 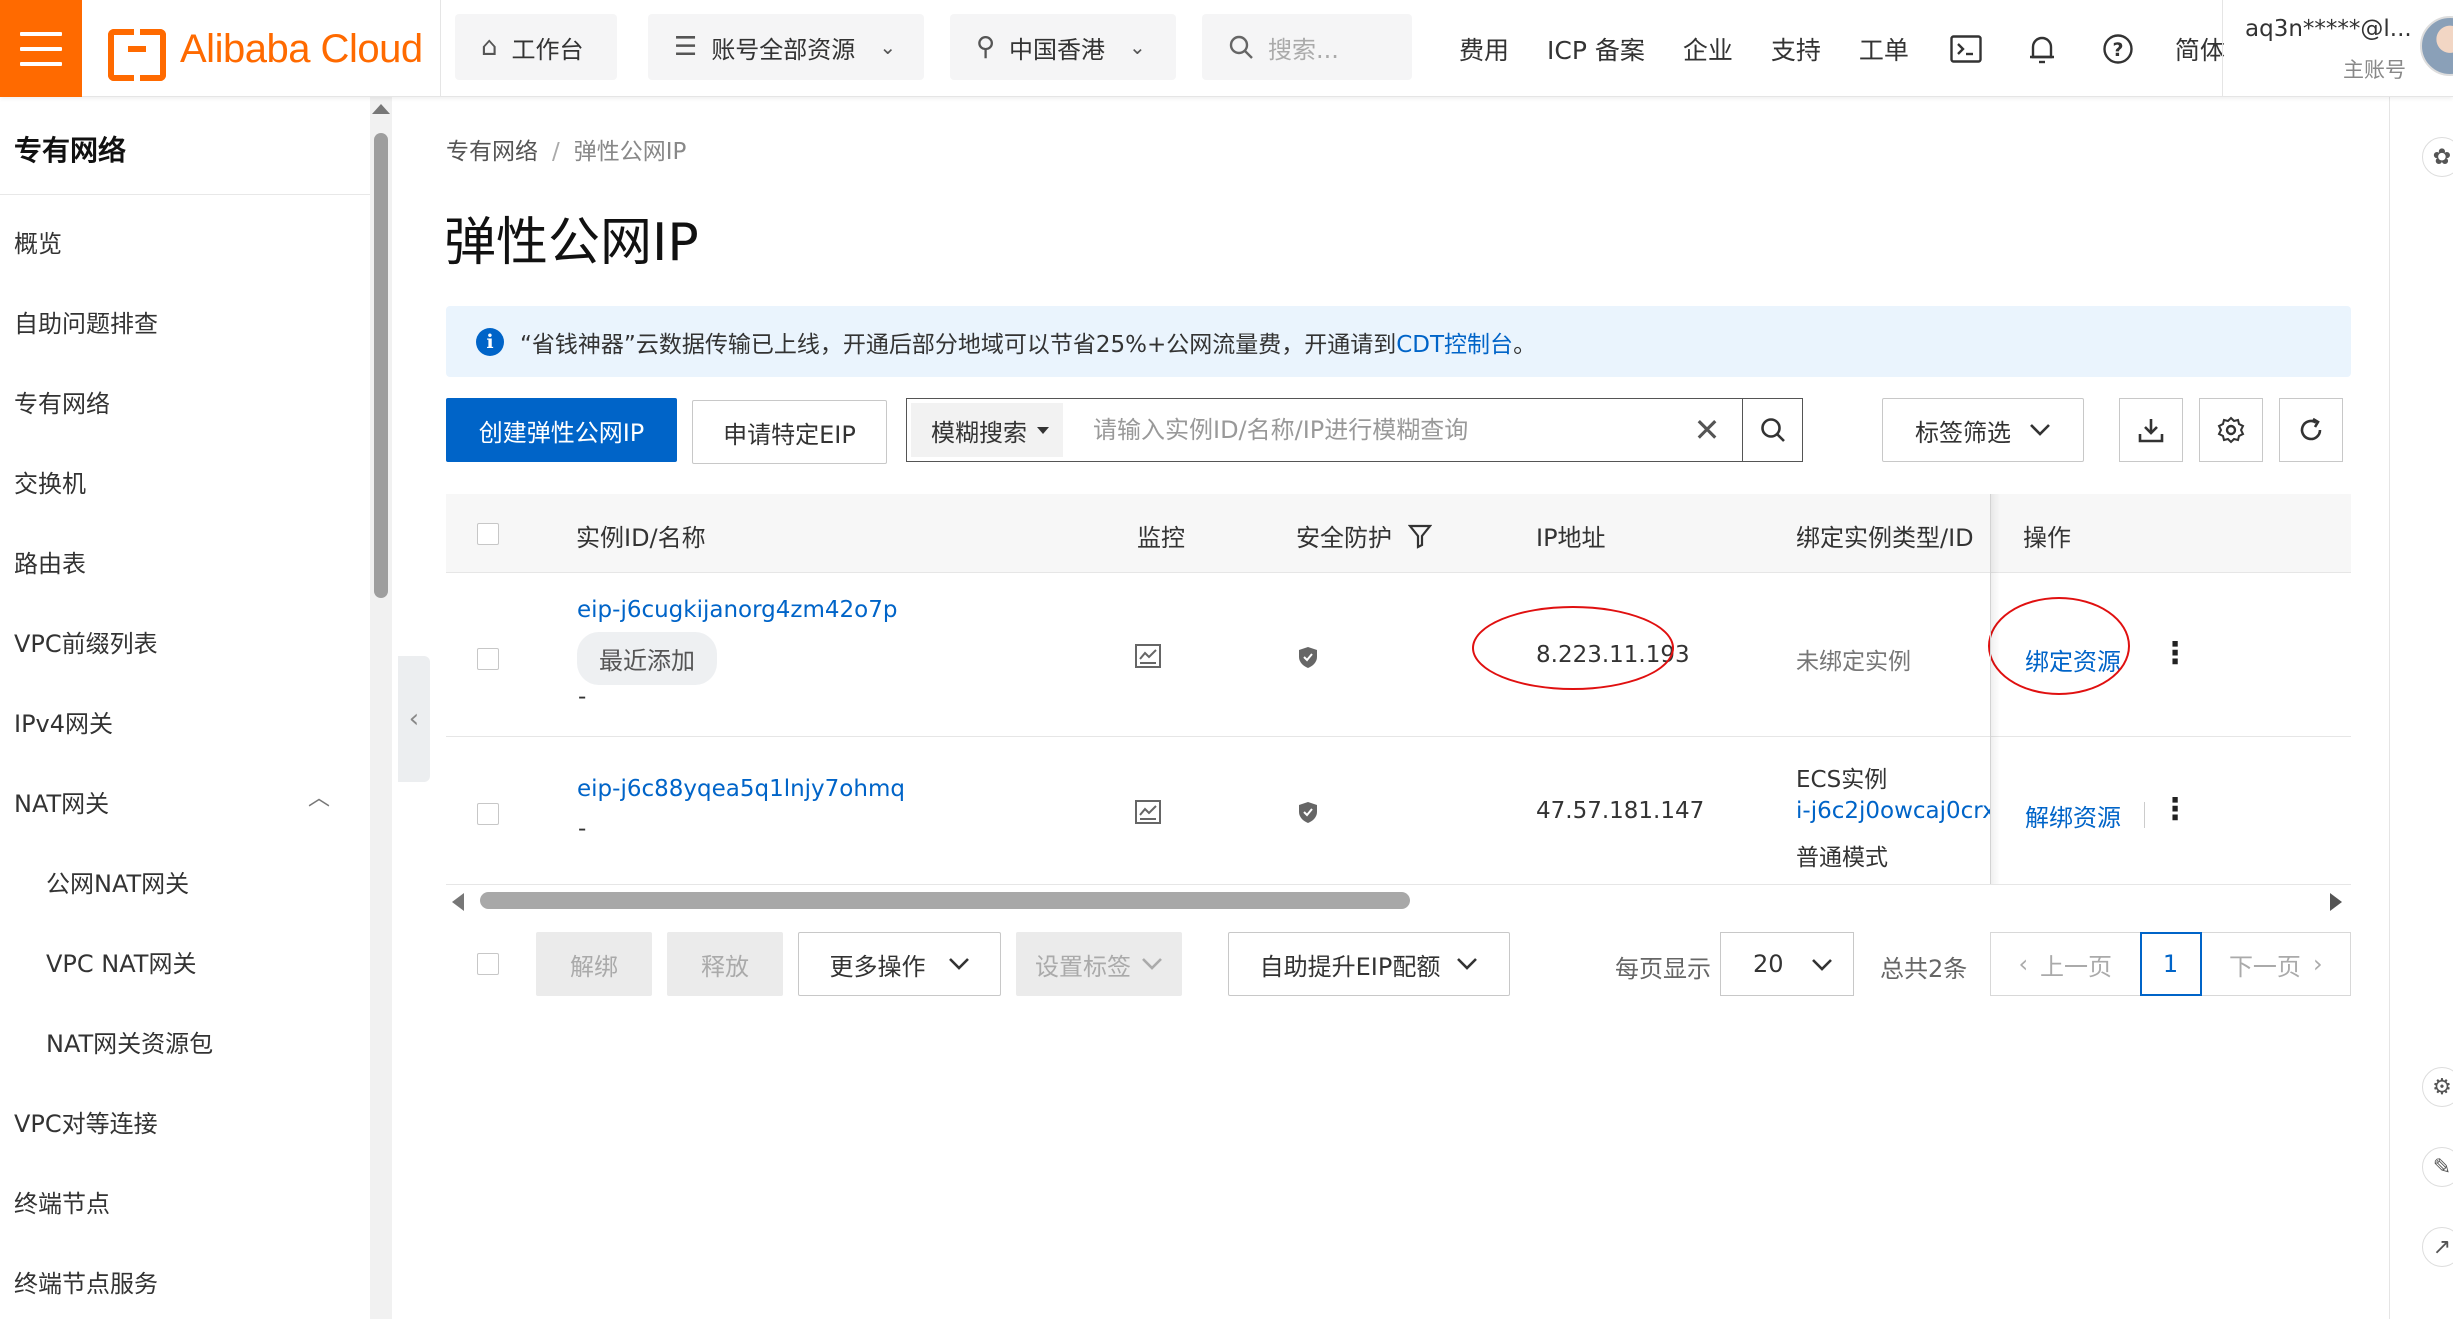 I want to click on refresh-icon, so click(x=2311, y=429).